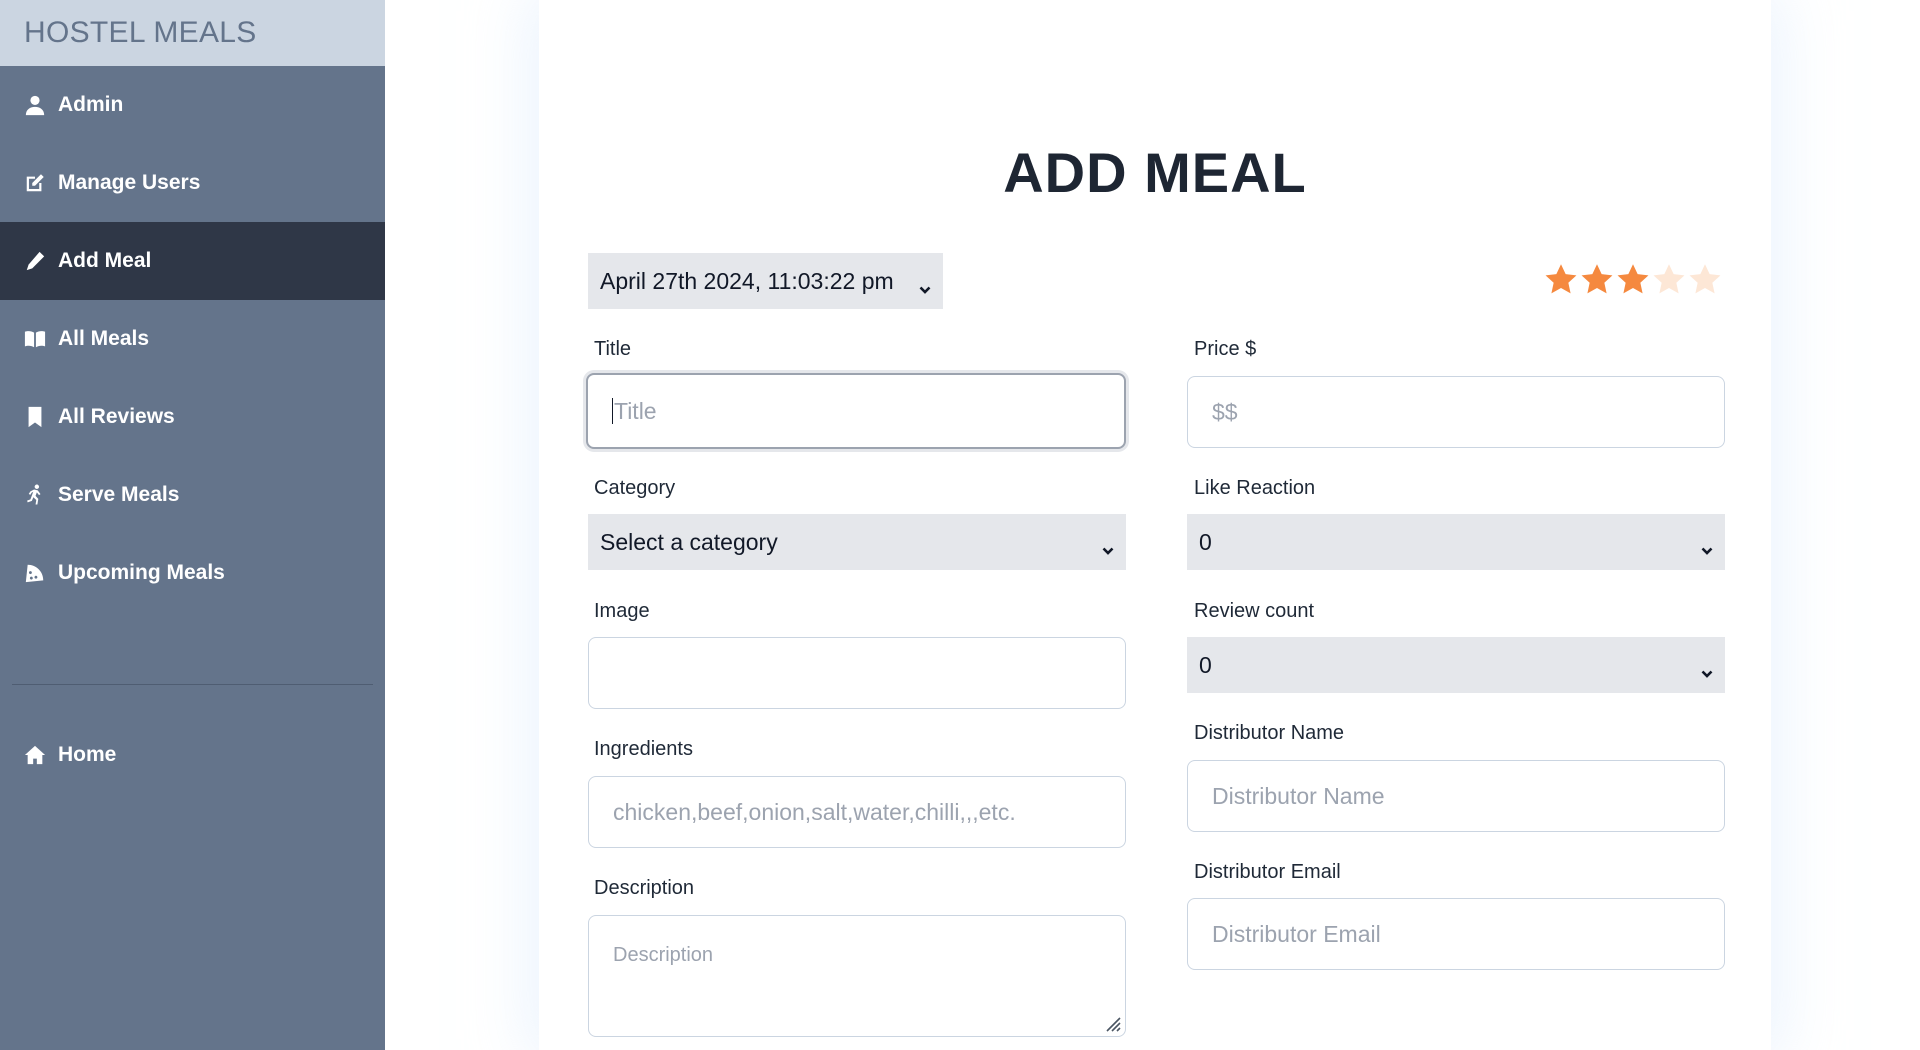 This screenshot has height=1050, width=1920. Describe the element at coordinates (116, 416) in the screenshot. I see `sidebar-item-label: All Reviews` at that location.